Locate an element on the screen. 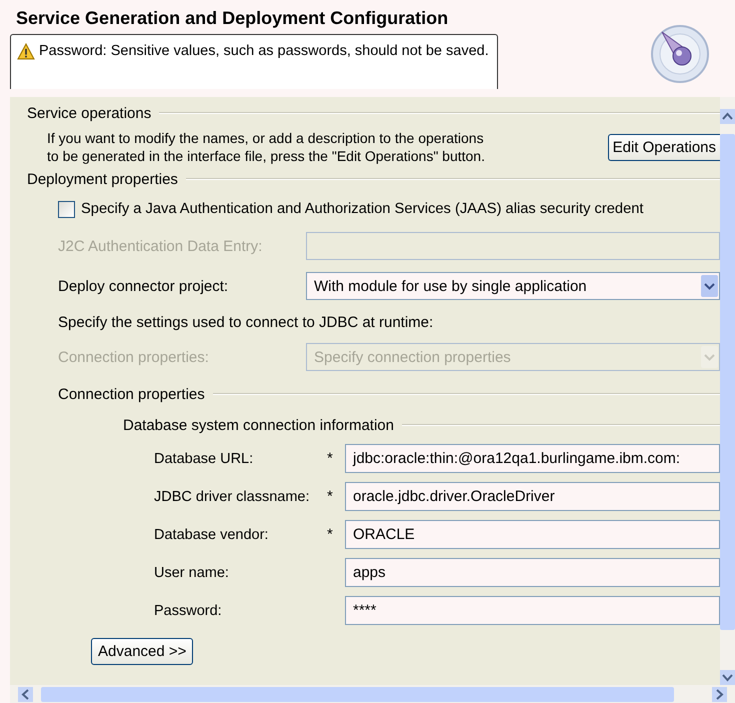  field-label: Database vendor: is located at coordinates (212, 534).